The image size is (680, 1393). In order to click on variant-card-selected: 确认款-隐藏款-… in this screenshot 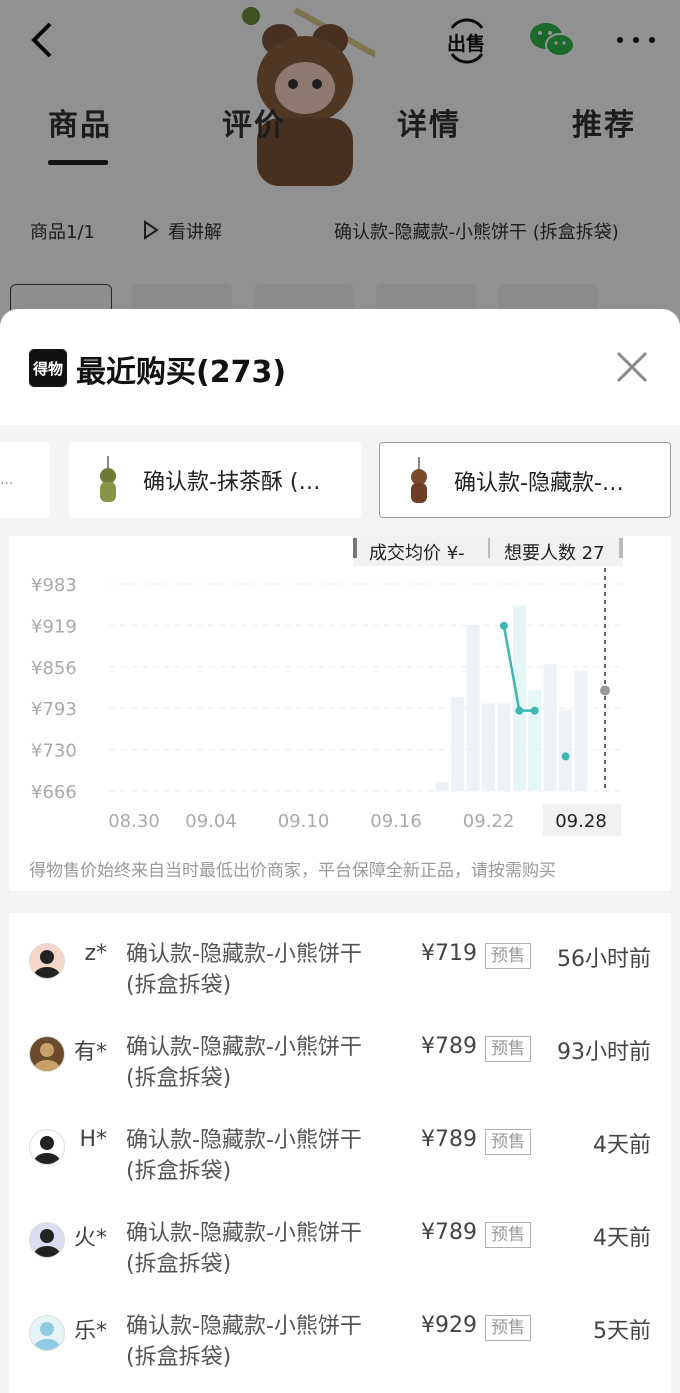, I will do `click(525, 480)`.